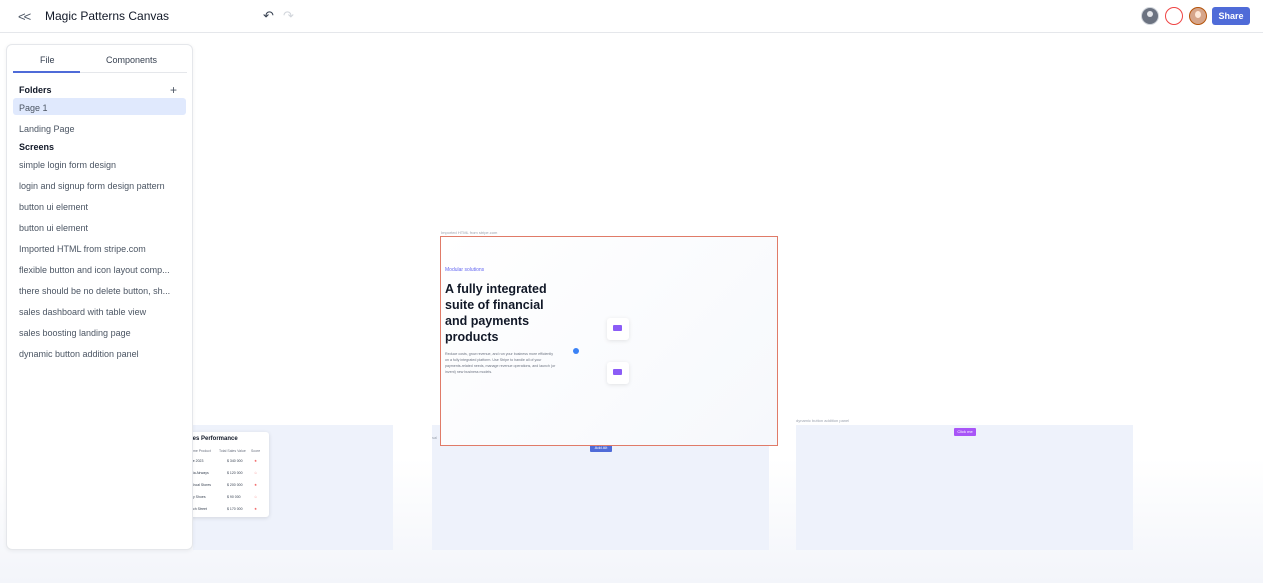  What do you see at coordinates (268, 16) in the screenshot?
I see `undo-icon: ↶` at bounding box center [268, 16].